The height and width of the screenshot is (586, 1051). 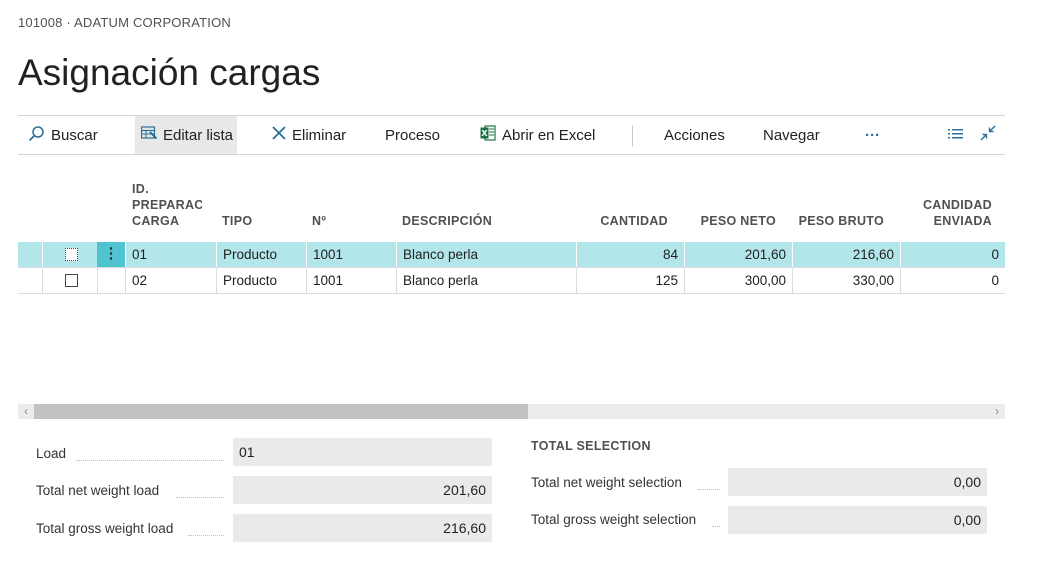 I want to click on svg-text: X, so click(x=484, y=133).